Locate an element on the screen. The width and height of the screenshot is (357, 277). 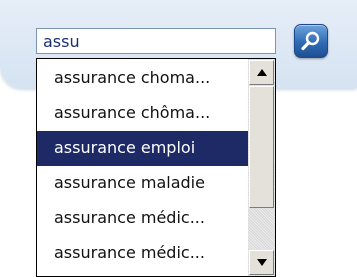
scroll-up-button is located at coordinates (261, 72).